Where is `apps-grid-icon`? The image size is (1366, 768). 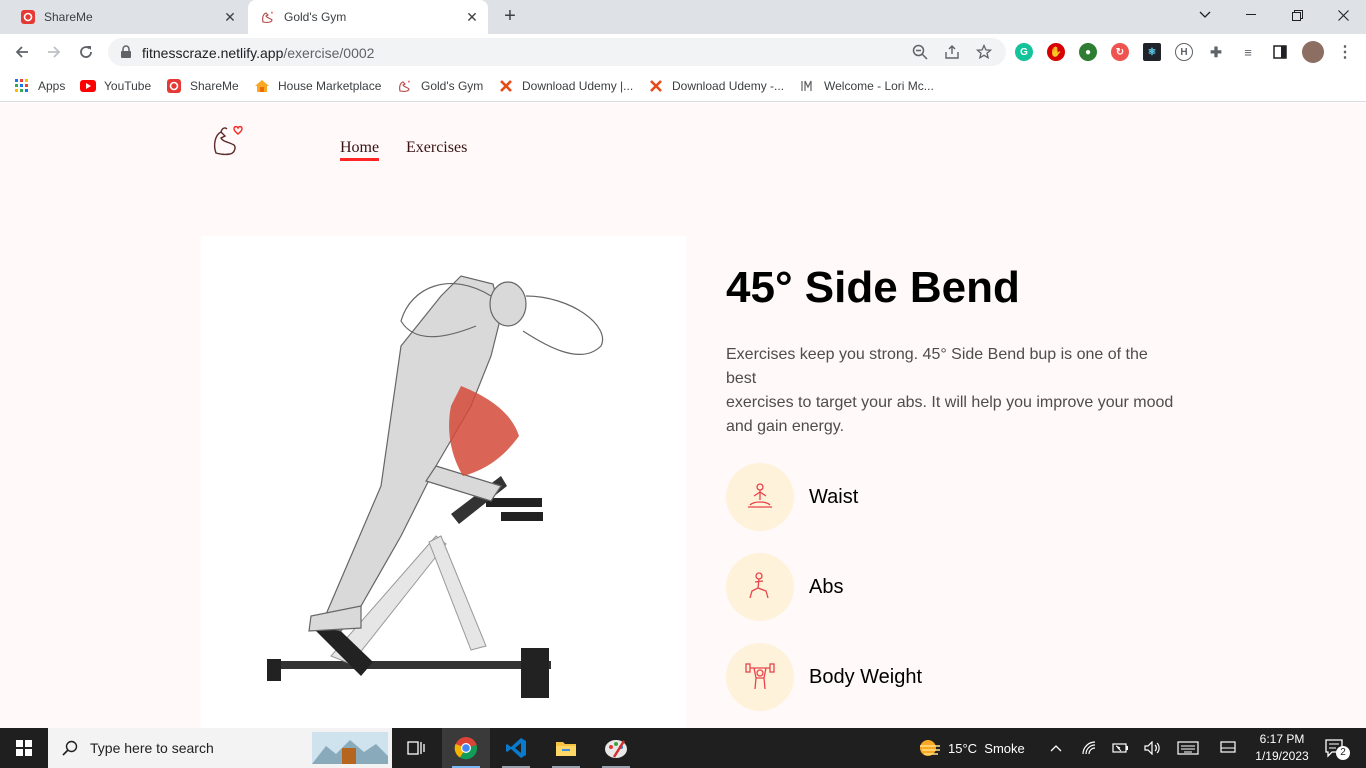 apps-grid-icon is located at coordinates (22, 86).